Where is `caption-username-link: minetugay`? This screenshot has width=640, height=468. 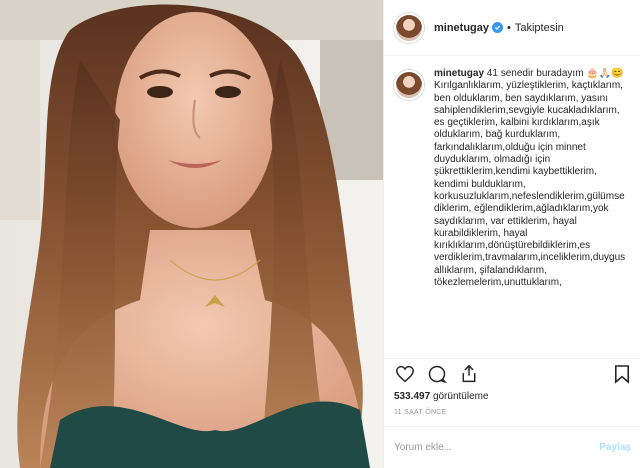
caption-username-link: minetugay is located at coordinates (459, 73).